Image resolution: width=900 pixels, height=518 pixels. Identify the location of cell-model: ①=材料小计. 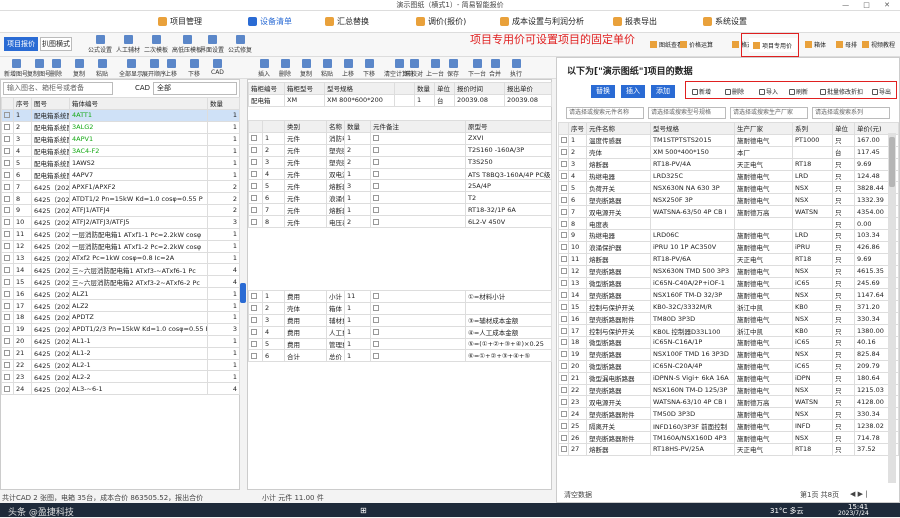
(508, 296).